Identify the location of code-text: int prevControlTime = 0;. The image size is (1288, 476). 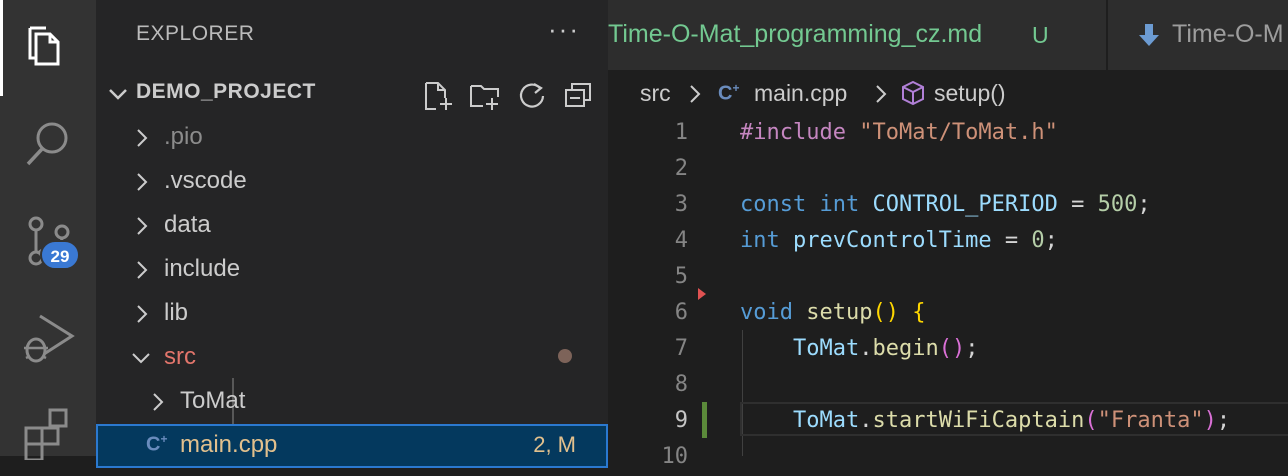
(899, 240).